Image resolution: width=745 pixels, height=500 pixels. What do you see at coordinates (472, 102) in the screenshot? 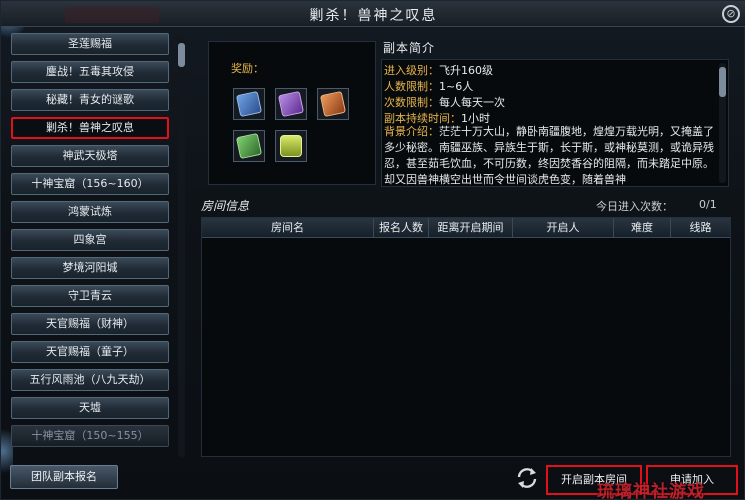
I see `info-value: 每人每天一次` at bounding box center [472, 102].